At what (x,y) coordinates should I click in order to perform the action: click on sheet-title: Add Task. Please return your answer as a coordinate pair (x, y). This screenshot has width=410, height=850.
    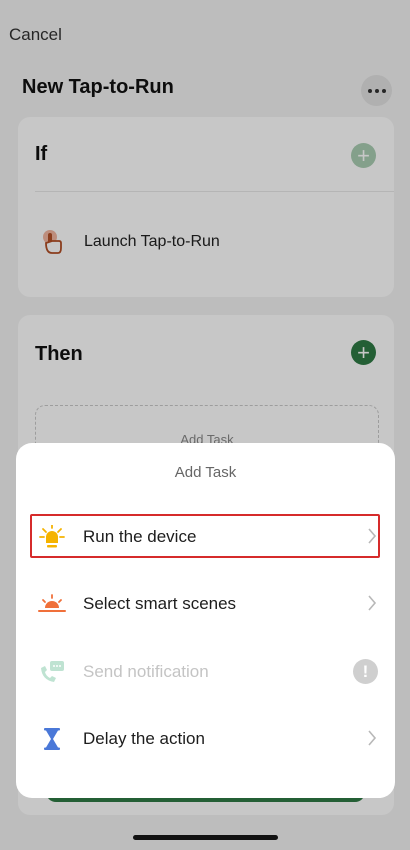
    Looking at the image, I should click on (205, 472).